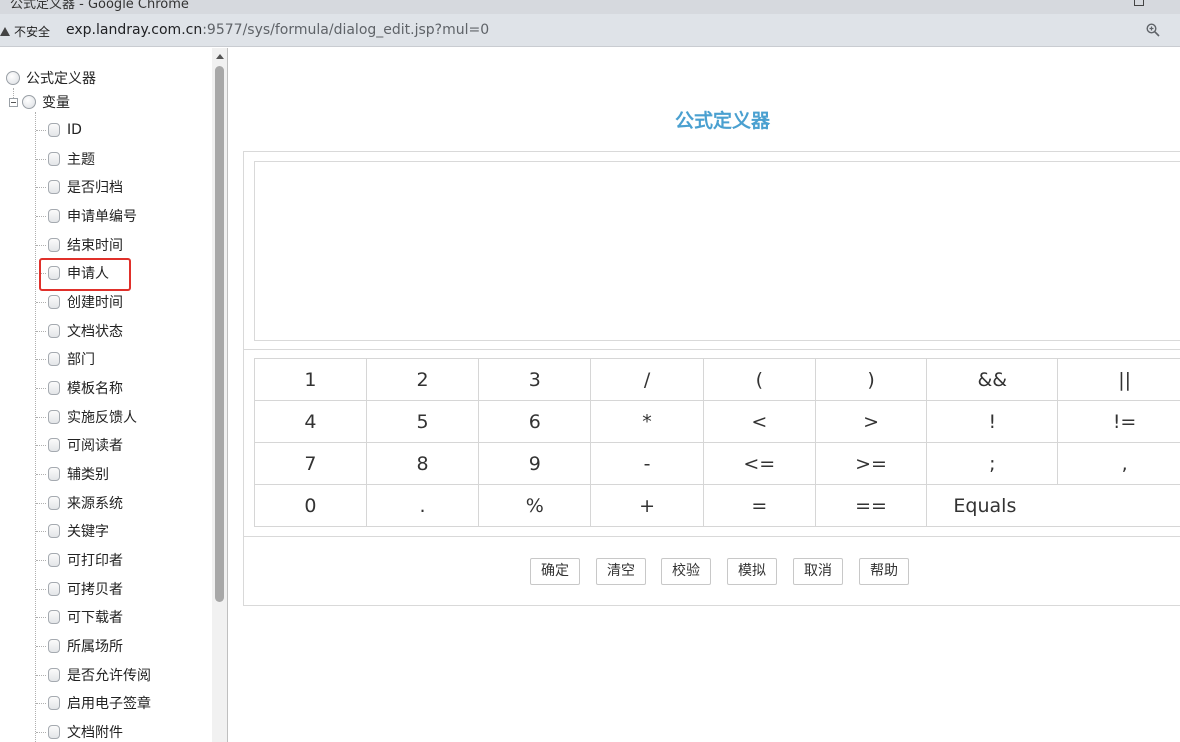  Describe the element at coordinates (871, 505) in the screenshot. I see `keypad-key: ==` at that location.